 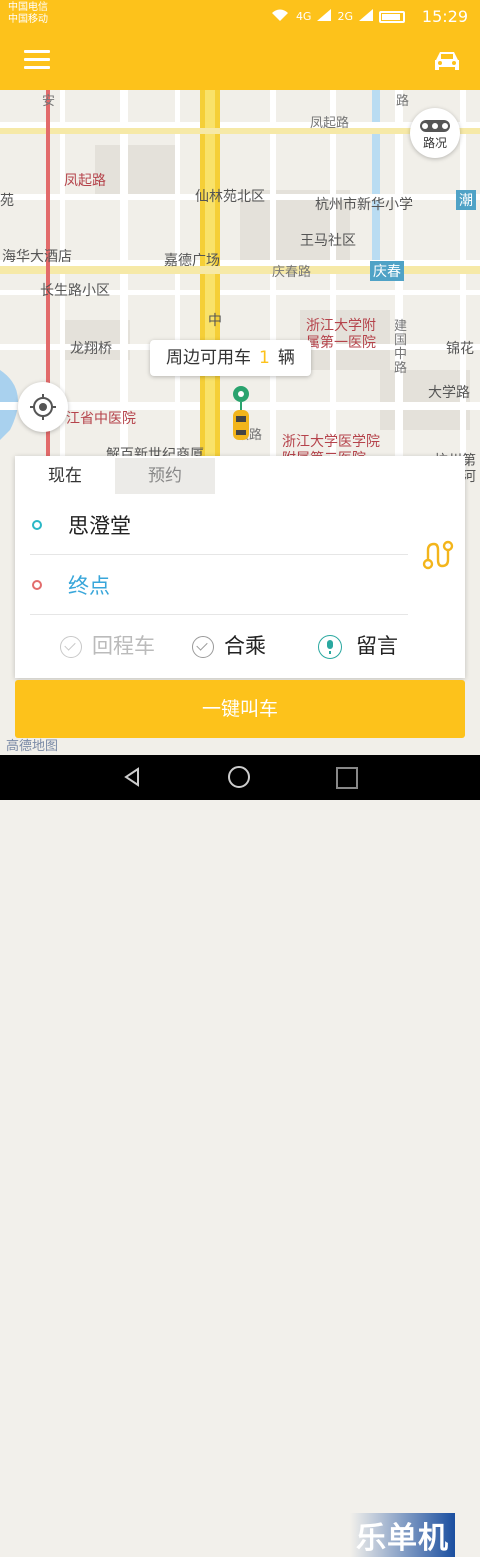 What do you see at coordinates (460, 349) in the screenshot?
I see `map-label: 锦花` at bounding box center [460, 349].